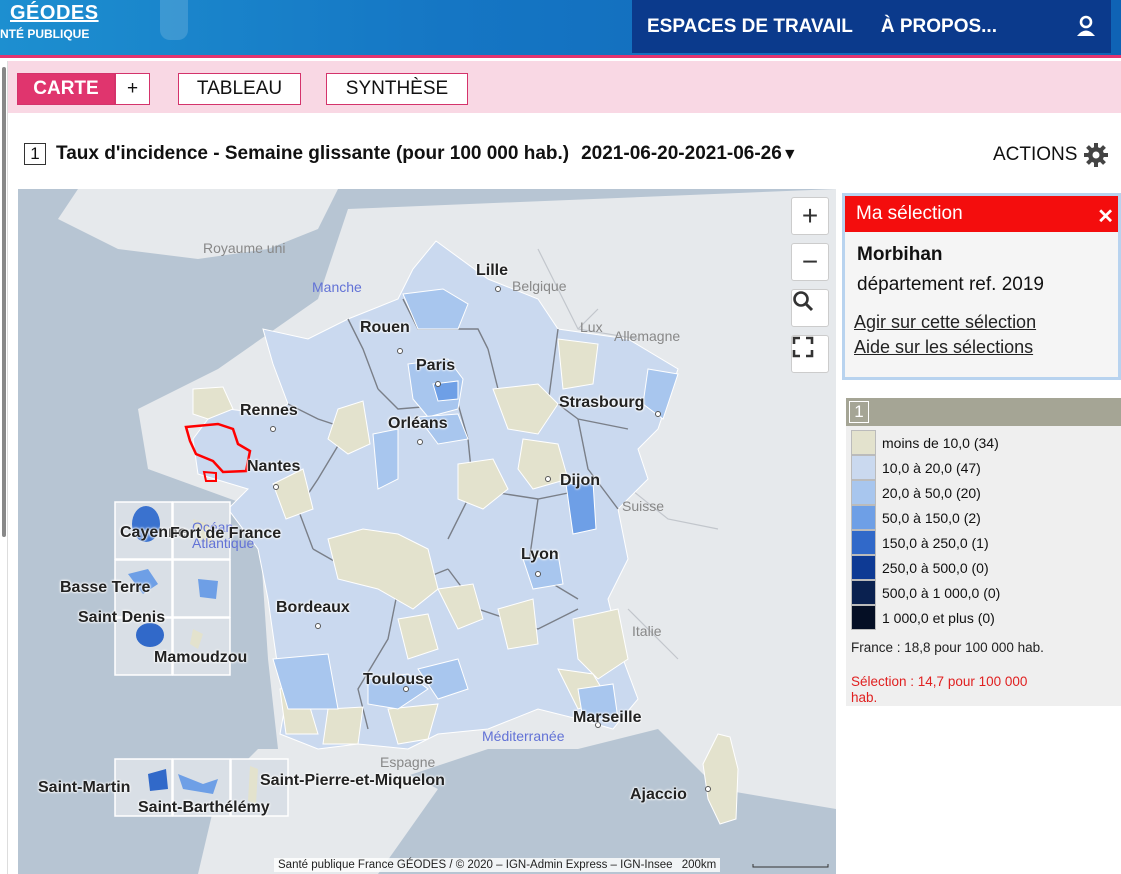 The width and height of the screenshot is (1121, 874). Describe the element at coordinates (658, 795) in the screenshot. I see `city-ajaccio: Ajaccio` at that location.